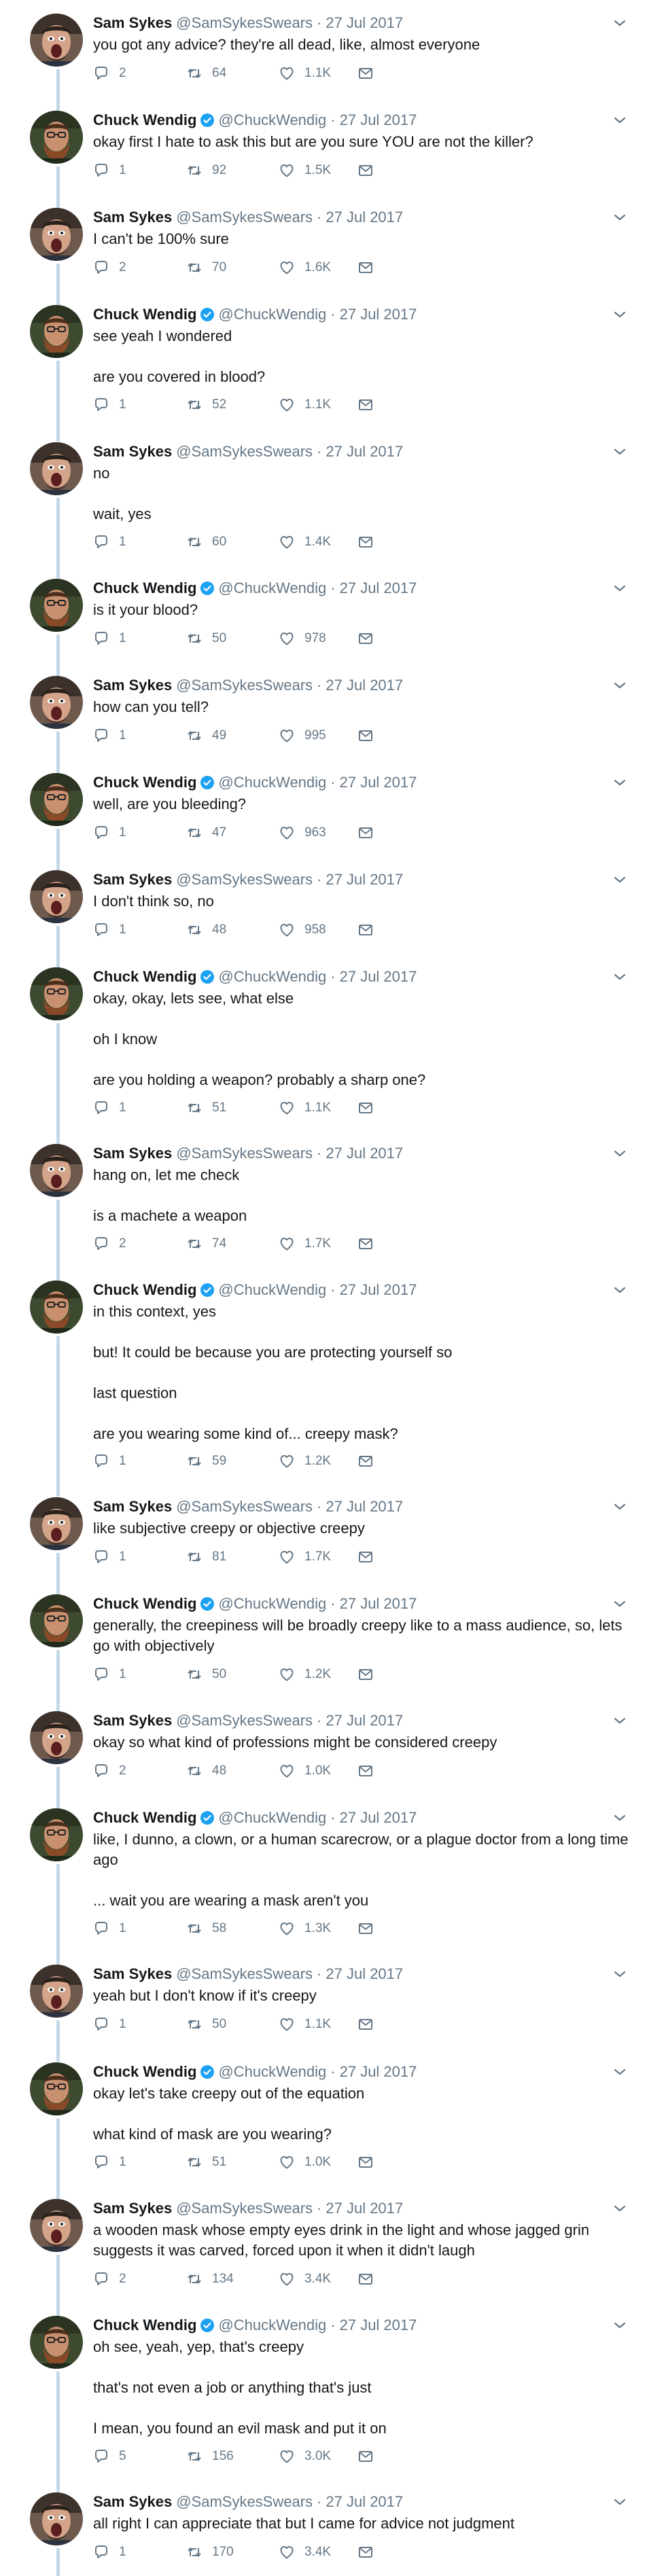 The height and width of the screenshot is (2576, 666). What do you see at coordinates (206, 542) in the screenshot?
I see `retweet-button: 60` at bounding box center [206, 542].